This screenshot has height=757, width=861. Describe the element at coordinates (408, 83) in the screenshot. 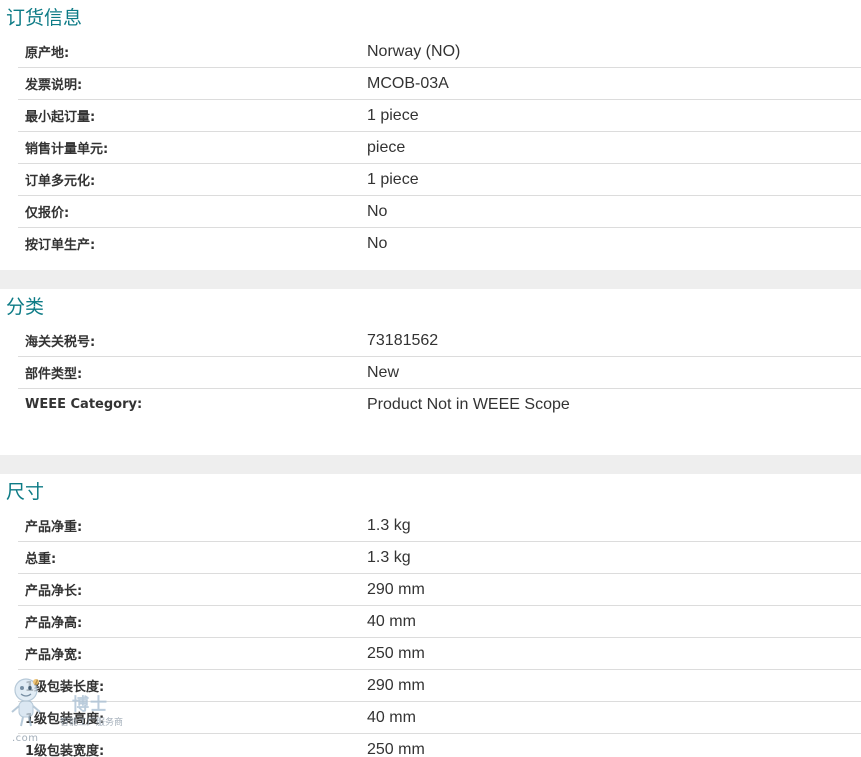

I see `row-value: MCOB-03A` at that location.